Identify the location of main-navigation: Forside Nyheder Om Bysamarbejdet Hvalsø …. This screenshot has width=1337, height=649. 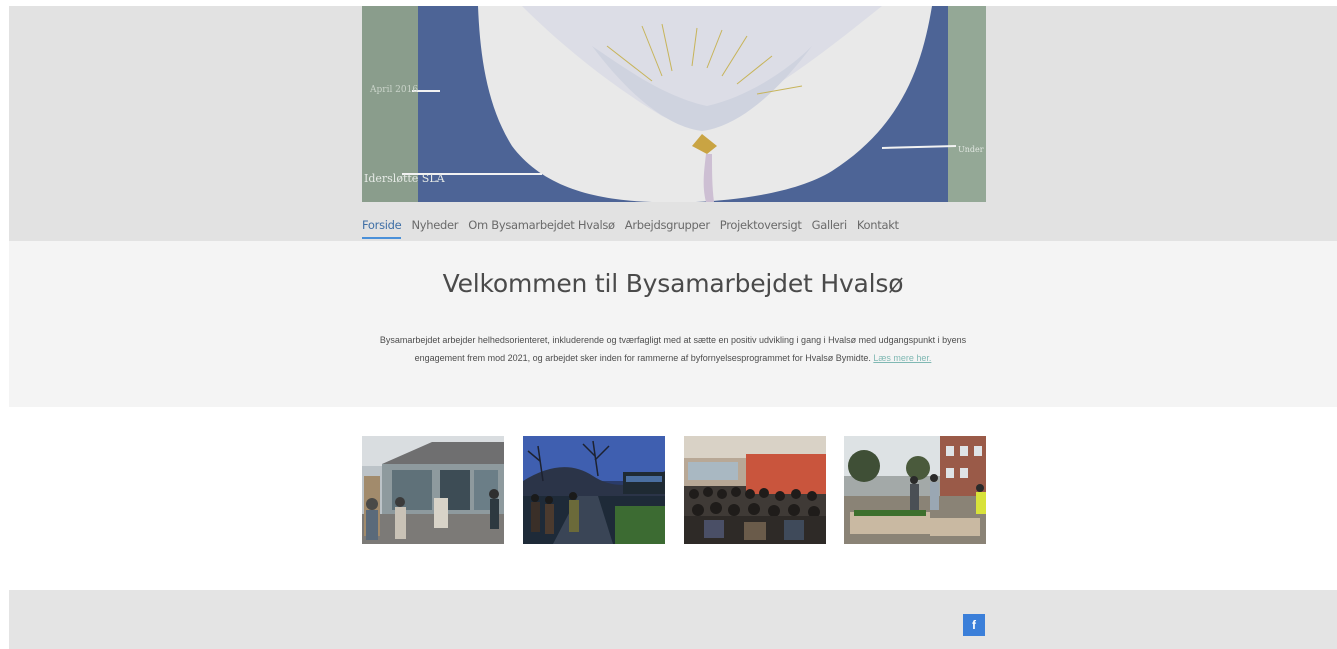
(630, 228).